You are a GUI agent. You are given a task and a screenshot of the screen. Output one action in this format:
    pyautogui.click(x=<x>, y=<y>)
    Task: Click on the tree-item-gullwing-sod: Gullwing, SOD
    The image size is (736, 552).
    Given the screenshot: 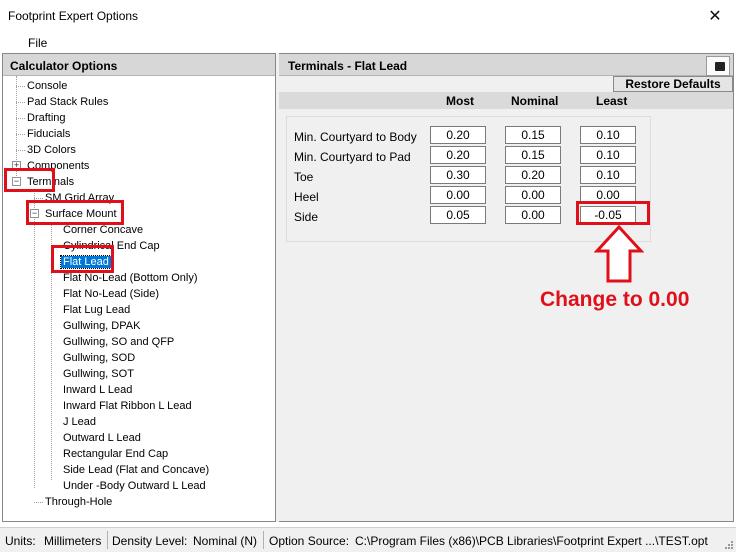 What is the action you would take?
    pyautogui.click(x=99, y=358)
    